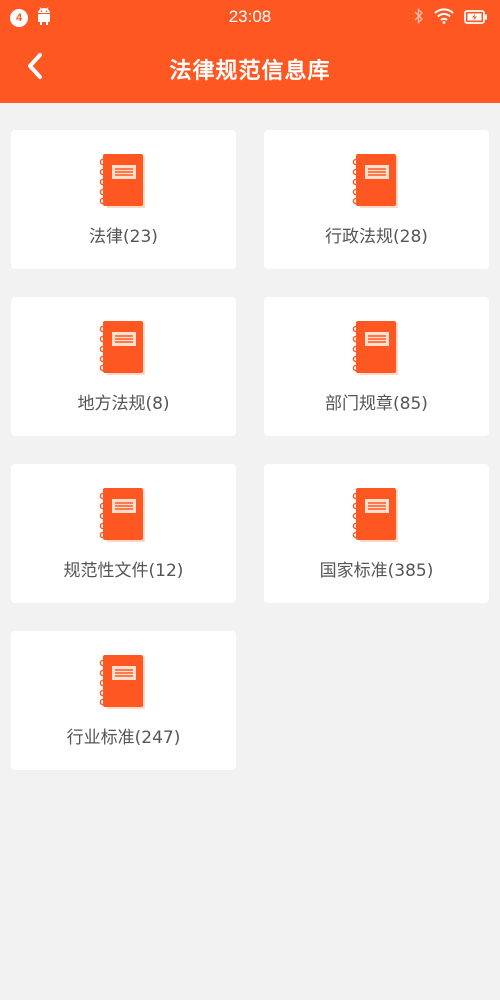 Image resolution: width=500 pixels, height=1000 pixels. Describe the element at coordinates (250, 71) in the screenshot. I see `page-title: 法律规范信息库` at that location.